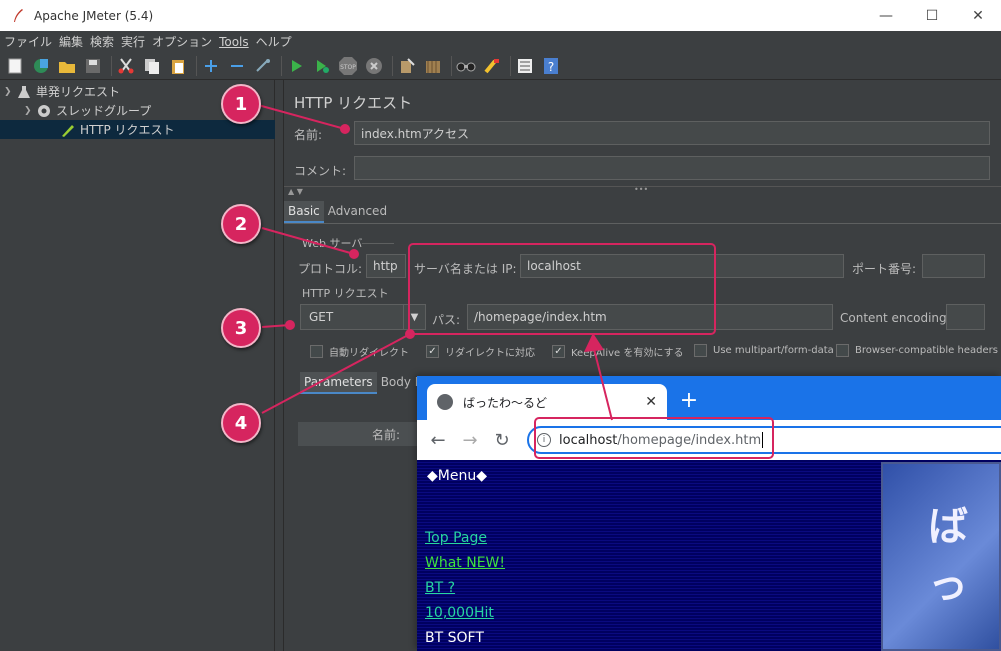 This screenshot has width=1001, height=651. What do you see at coordinates (279, 365) in the screenshot?
I see `panel-splitter` at bounding box center [279, 365].